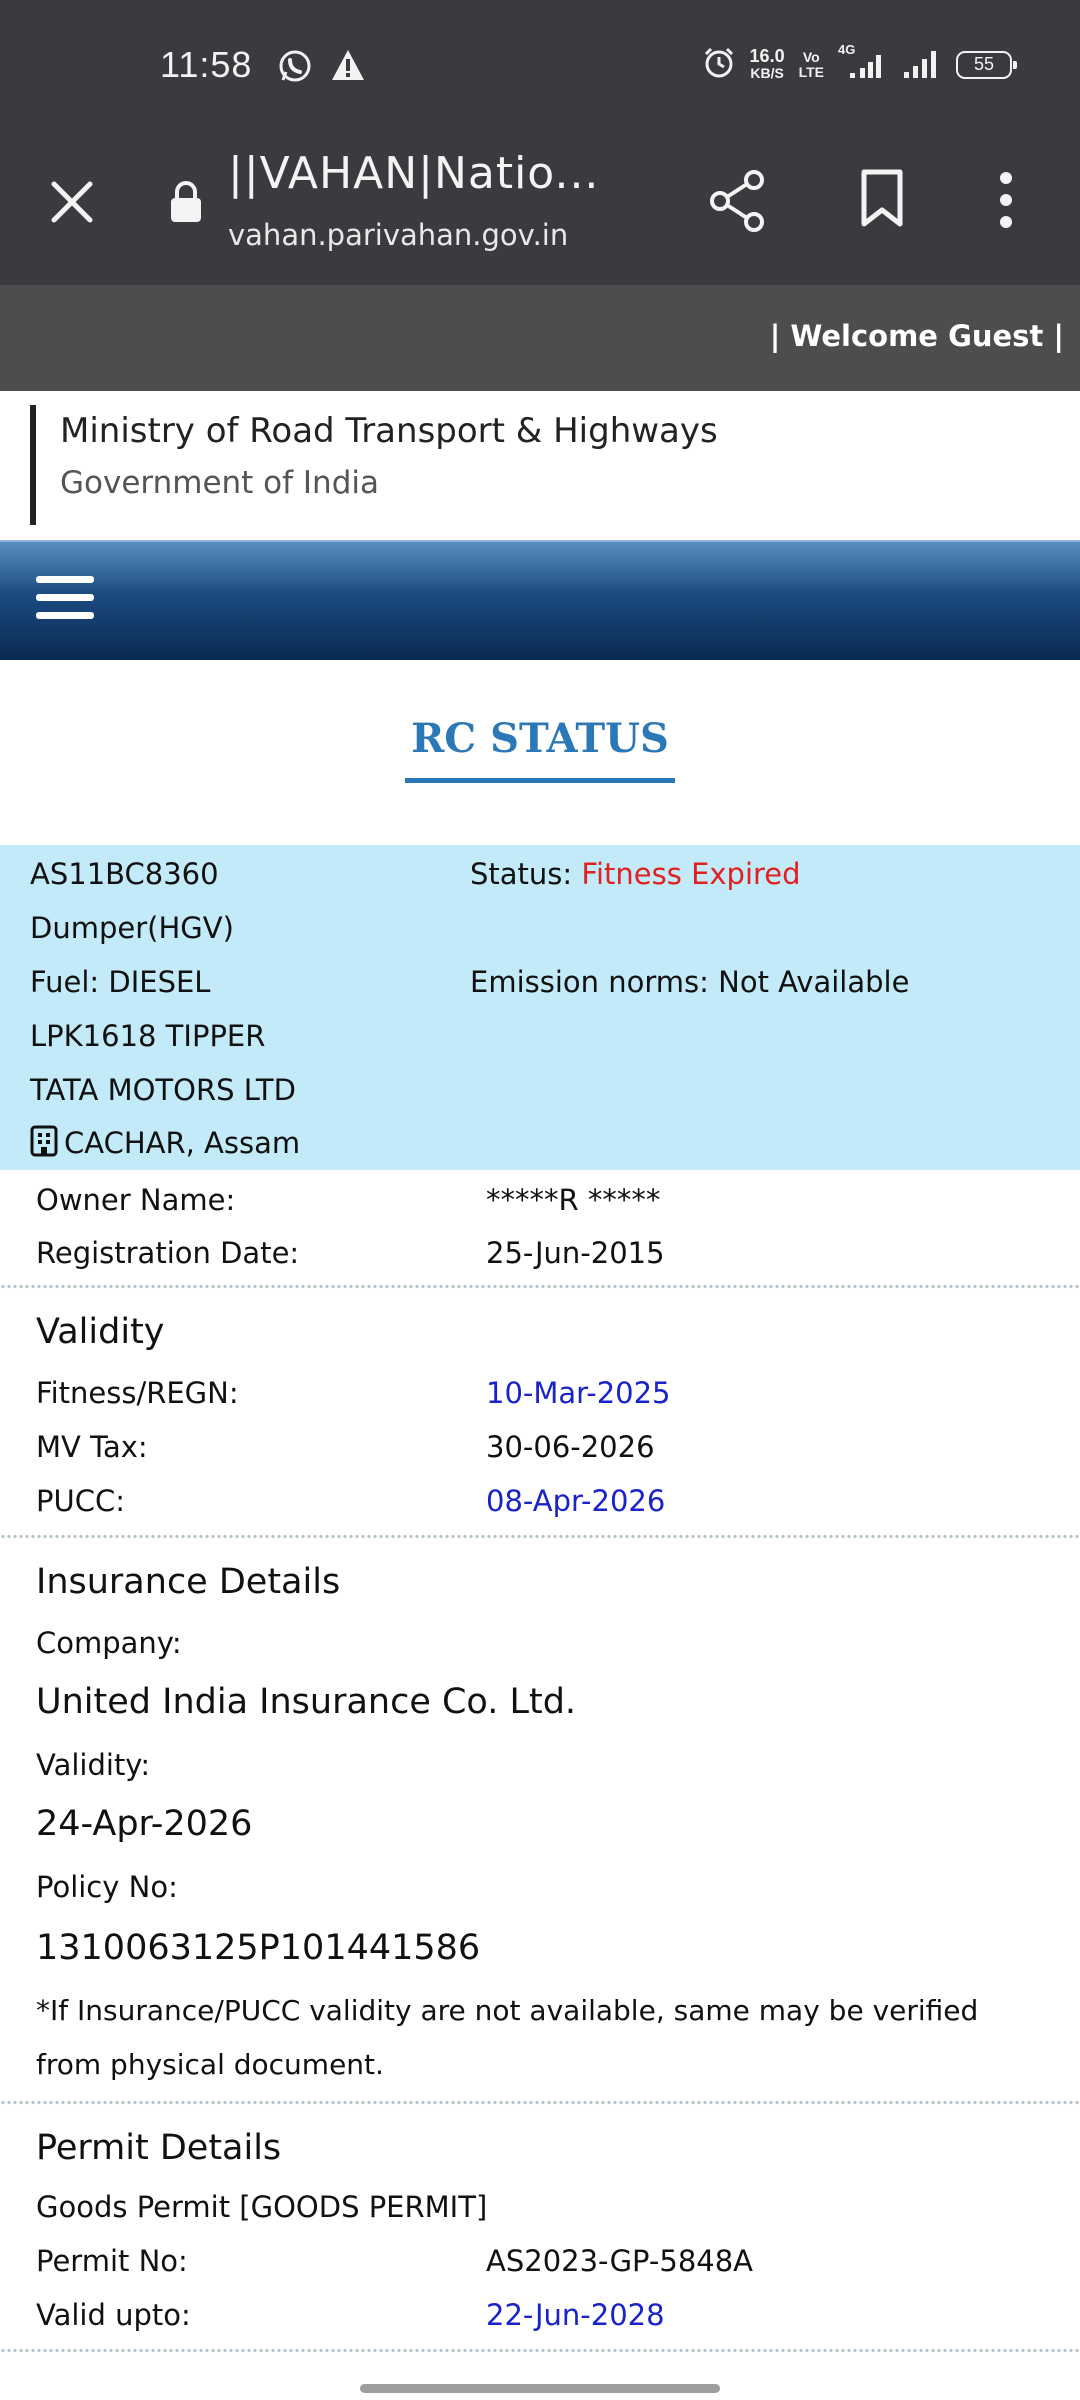  What do you see at coordinates (540, 211) in the screenshot?
I see `browser-toolbar: ||VAHAN|Natio... vahan.parivahan.gov.in` at bounding box center [540, 211].